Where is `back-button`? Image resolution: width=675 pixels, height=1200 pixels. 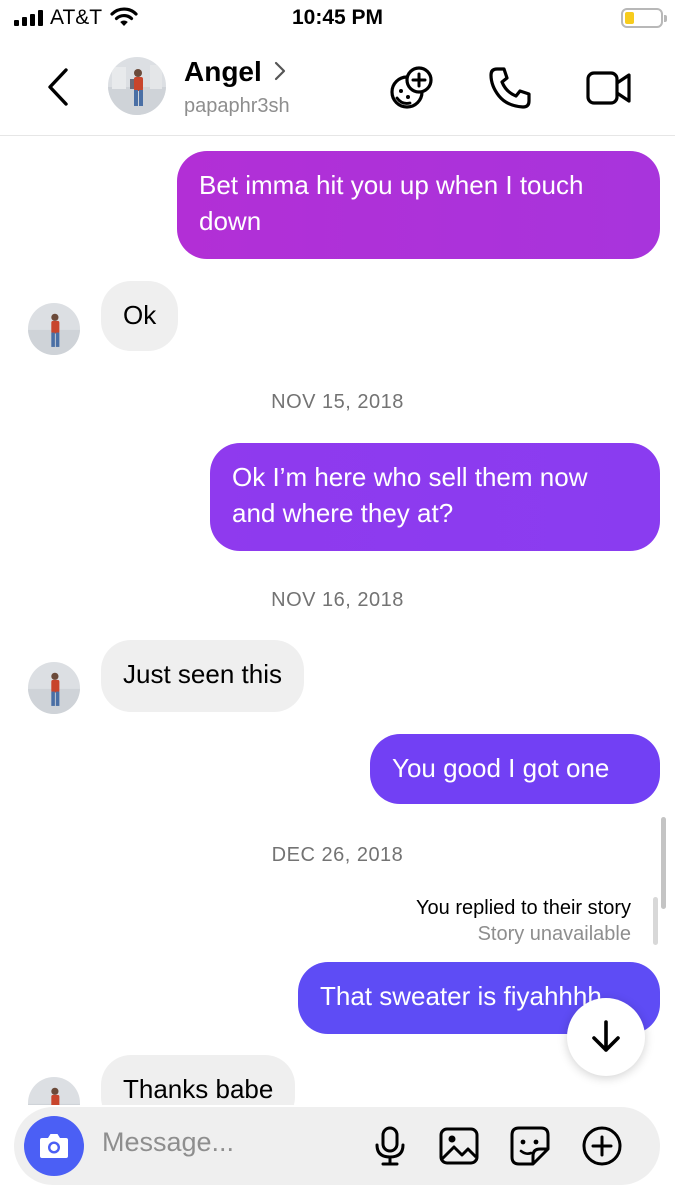 back-button is located at coordinates (58, 87).